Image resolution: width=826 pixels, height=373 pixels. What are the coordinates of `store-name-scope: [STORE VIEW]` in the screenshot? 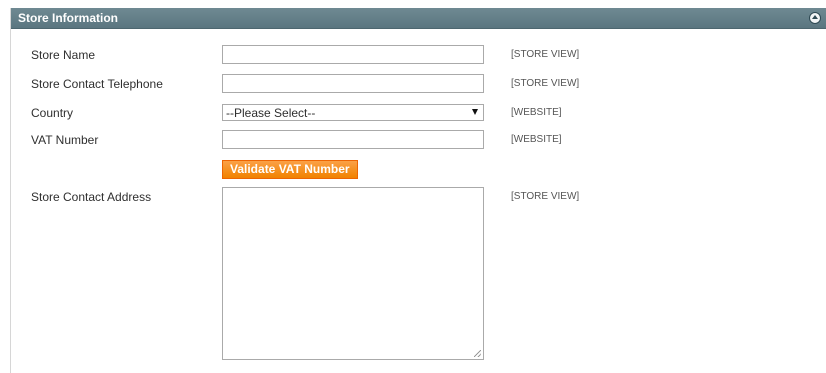 It's located at (545, 54).